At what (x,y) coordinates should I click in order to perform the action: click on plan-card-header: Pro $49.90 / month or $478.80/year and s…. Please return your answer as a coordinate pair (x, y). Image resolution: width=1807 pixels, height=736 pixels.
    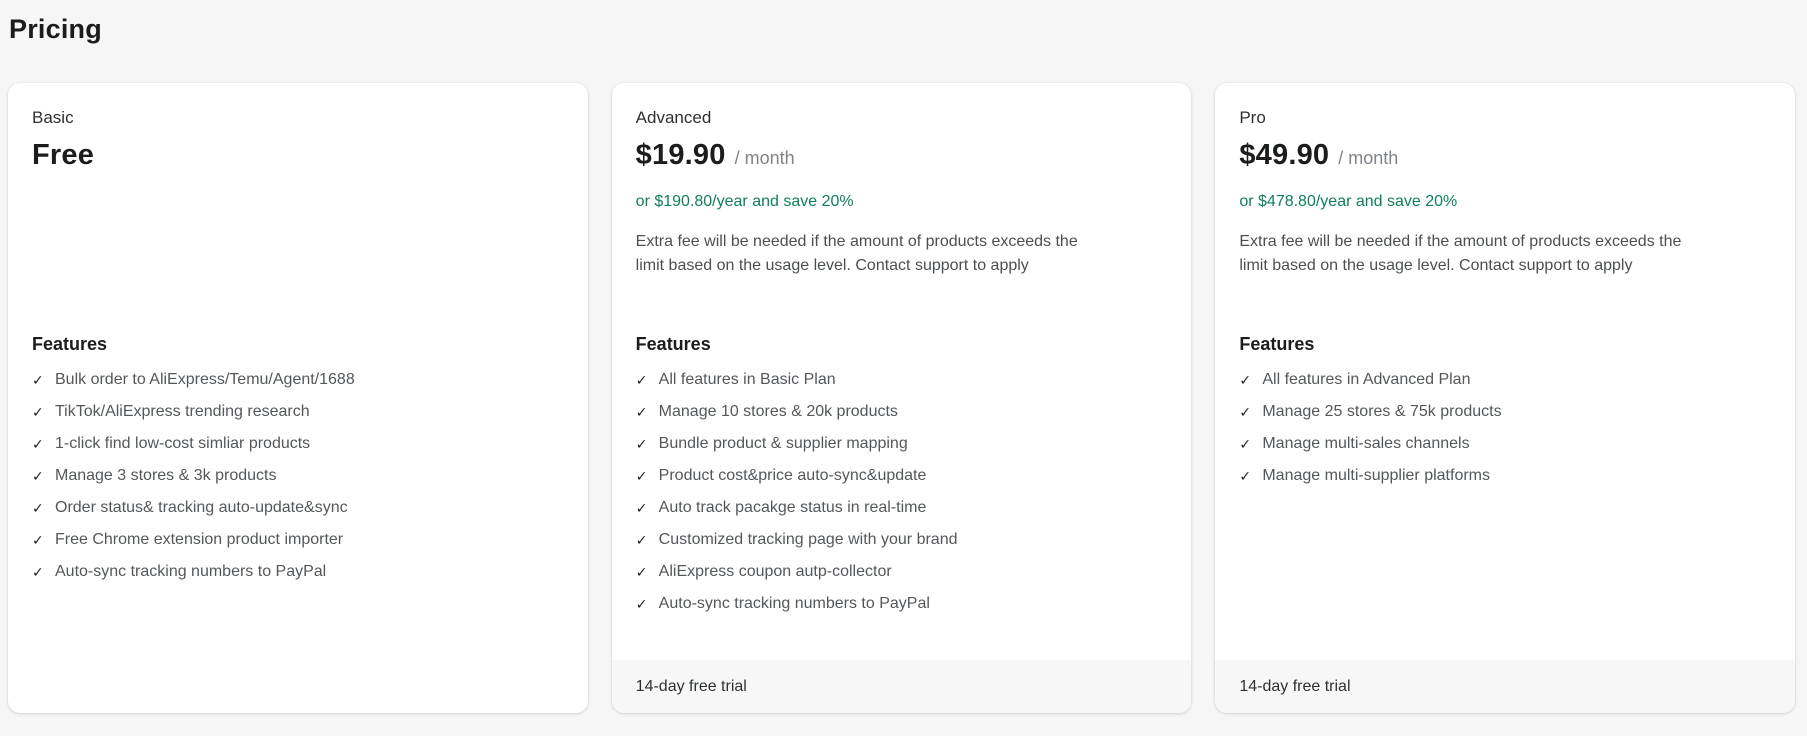
    Looking at the image, I should click on (1505, 221).